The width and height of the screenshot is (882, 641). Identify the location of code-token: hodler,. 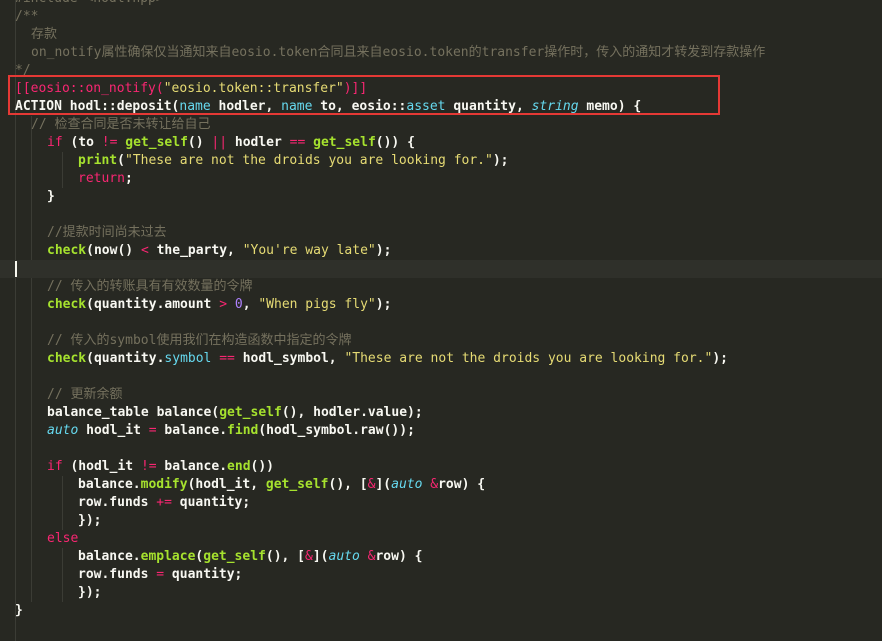
(246, 106).